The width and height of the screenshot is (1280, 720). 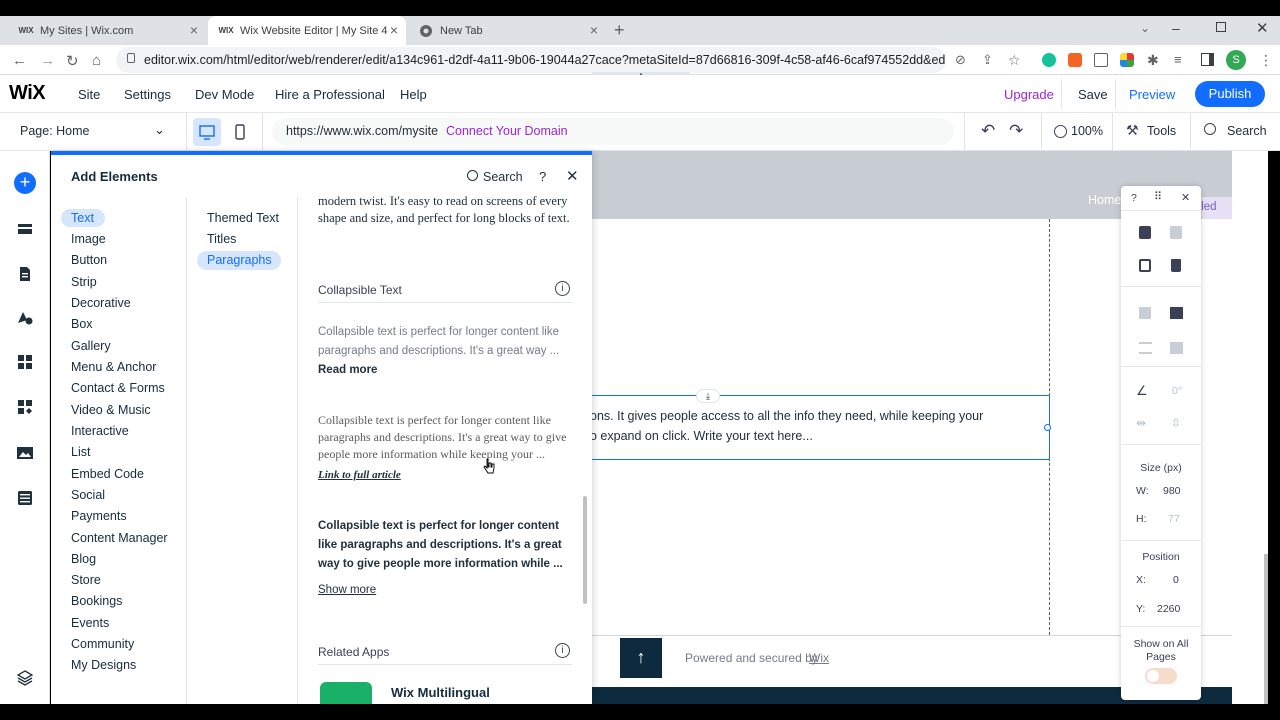 I want to click on save-button: Save, so click(x=1093, y=94).